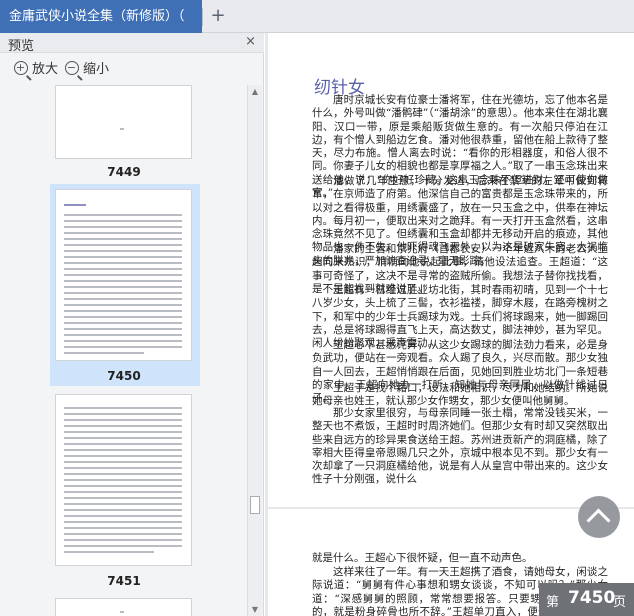 This screenshot has height=616, width=634. Describe the element at coordinates (72, 68) in the screenshot. I see `zoom-out-icon: −` at that location.